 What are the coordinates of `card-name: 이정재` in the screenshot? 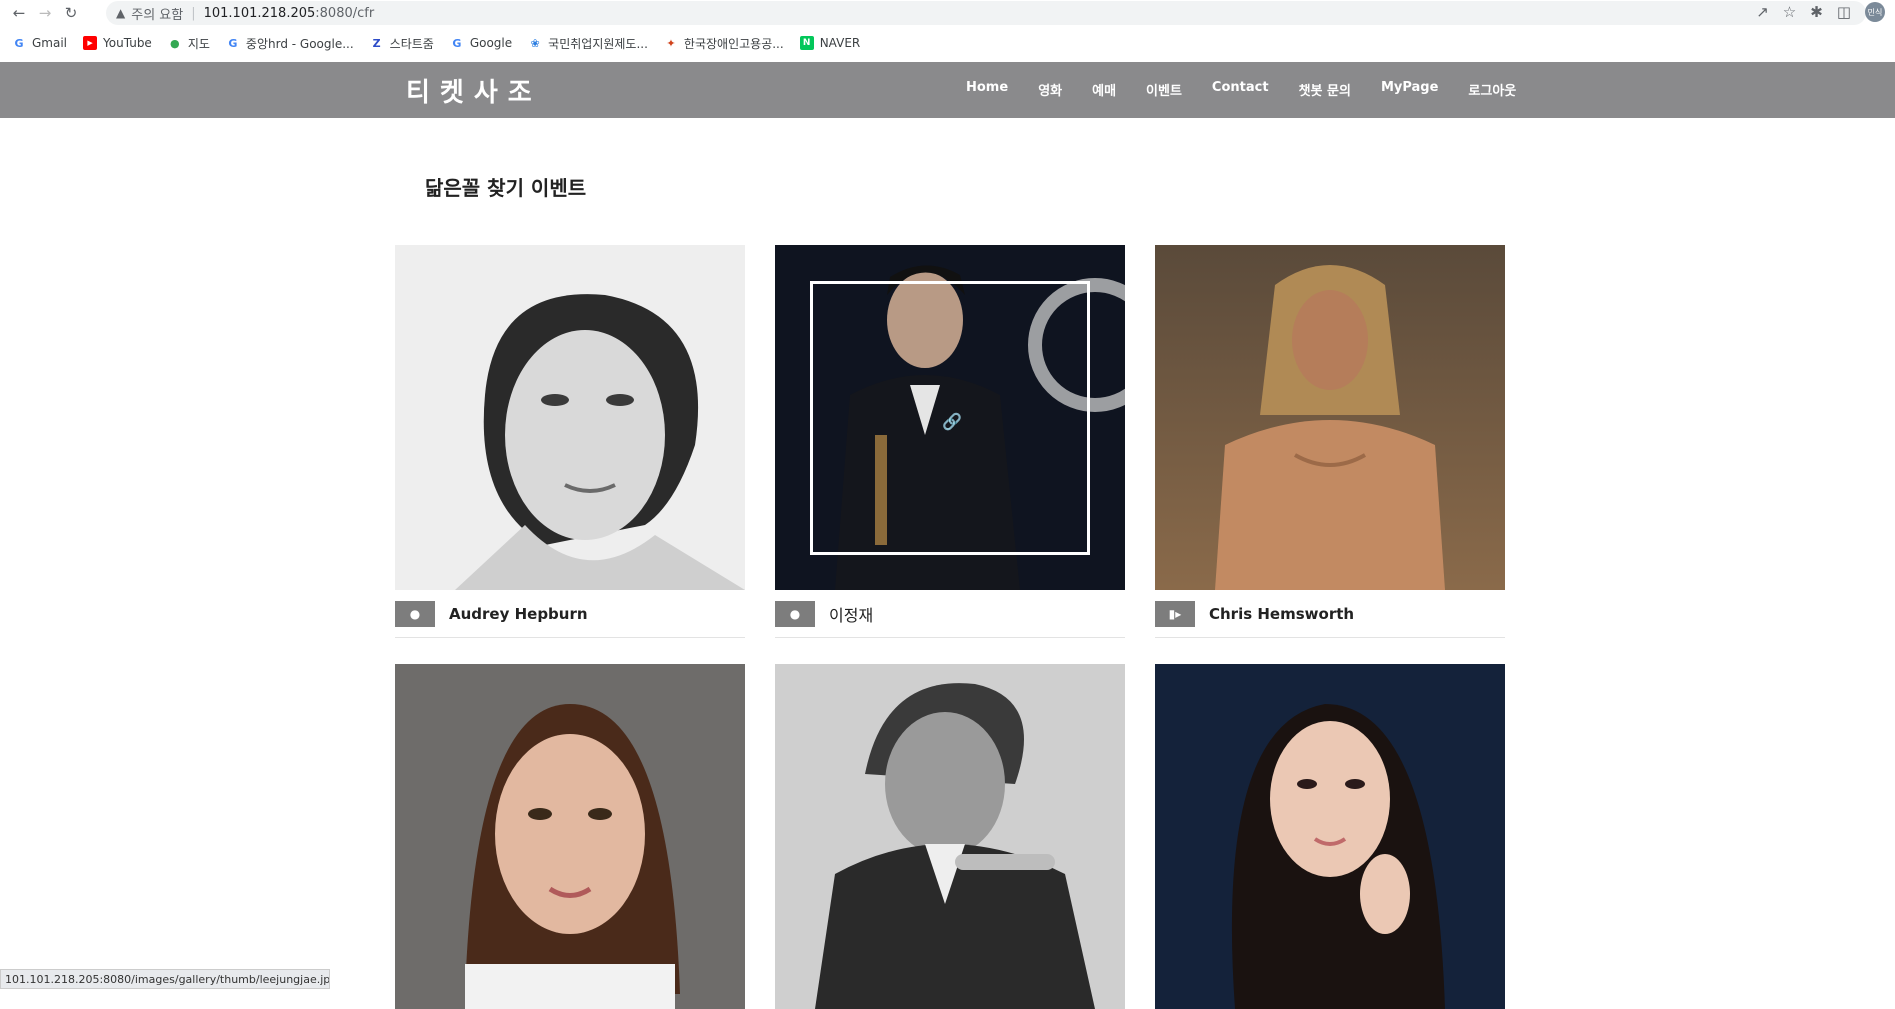 It's located at (851, 614).